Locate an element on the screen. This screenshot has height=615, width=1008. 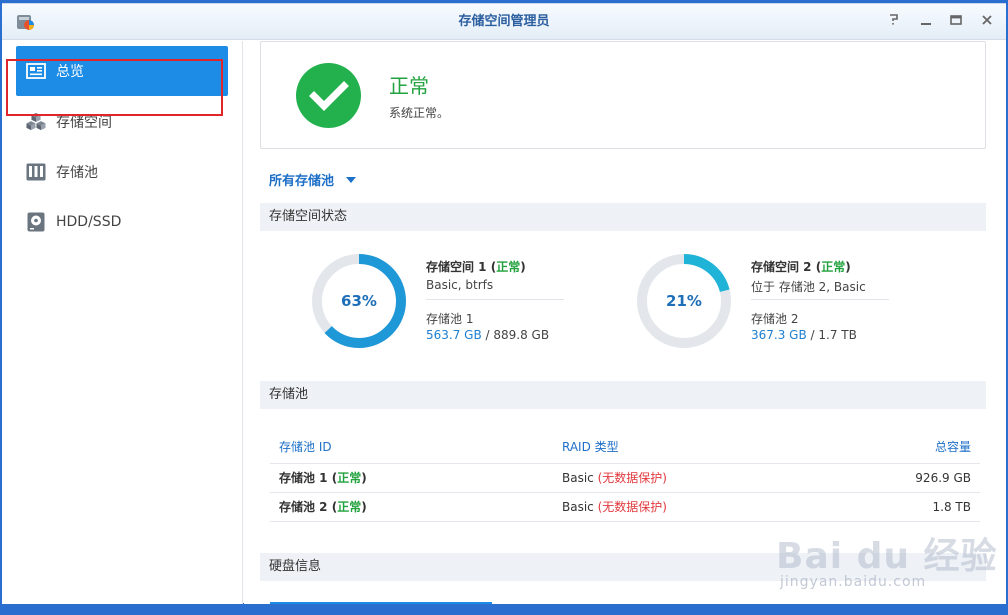
status-description: 系统正常。 is located at coordinates (419, 113).